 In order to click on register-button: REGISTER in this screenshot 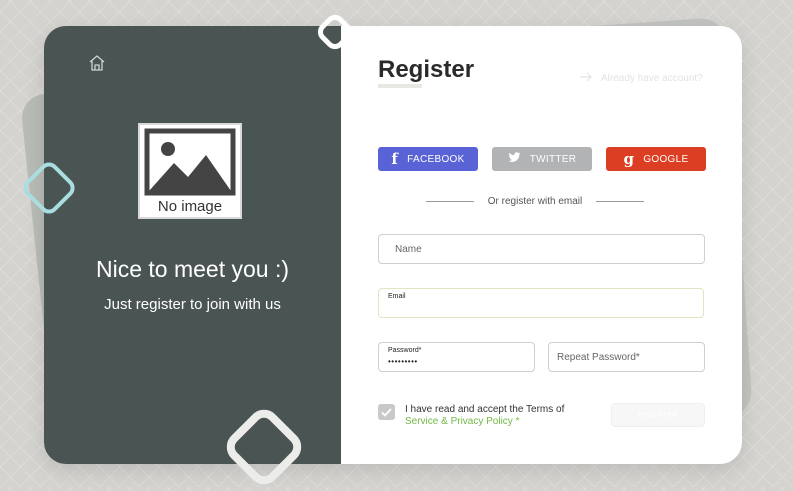, I will do `click(658, 415)`.